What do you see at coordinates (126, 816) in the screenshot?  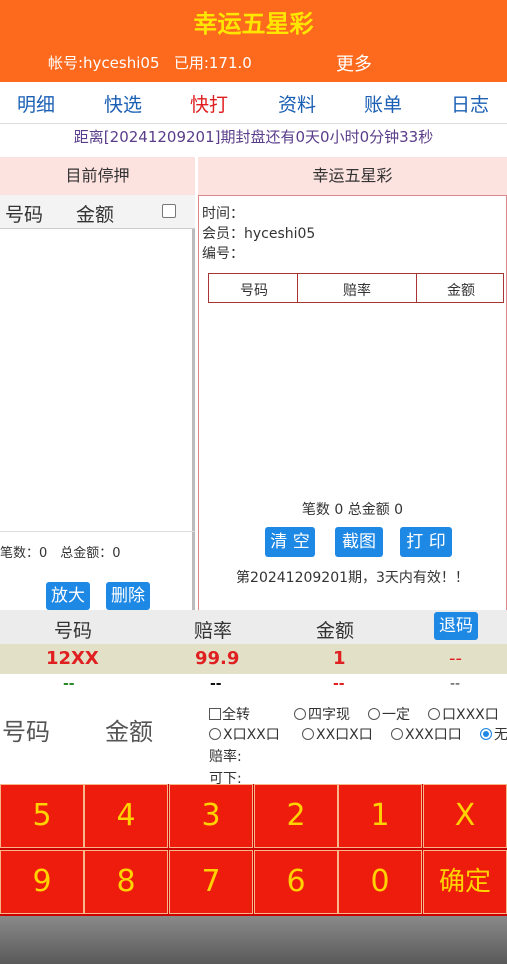 I see `key-4: 4` at bounding box center [126, 816].